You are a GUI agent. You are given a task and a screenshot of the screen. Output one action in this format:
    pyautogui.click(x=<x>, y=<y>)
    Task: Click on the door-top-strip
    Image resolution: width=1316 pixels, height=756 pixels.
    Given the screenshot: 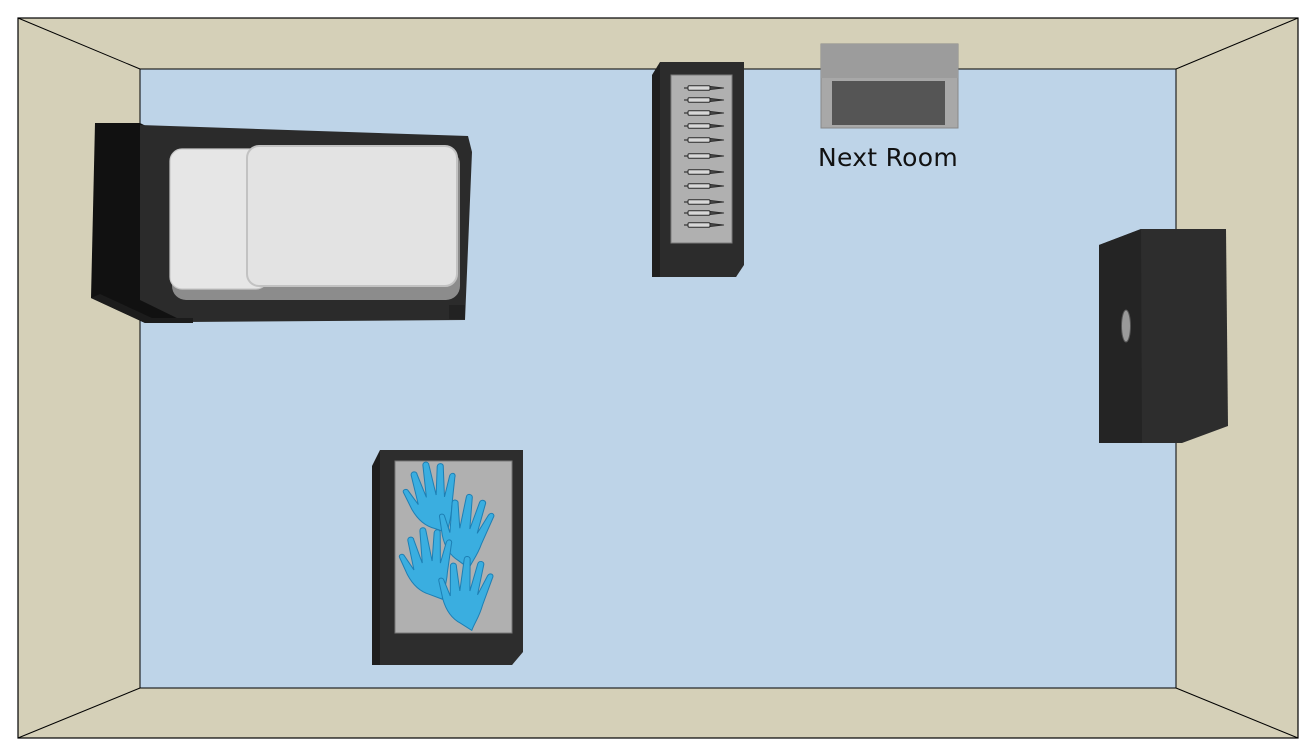 What is the action you would take?
    pyautogui.click(x=889, y=61)
    